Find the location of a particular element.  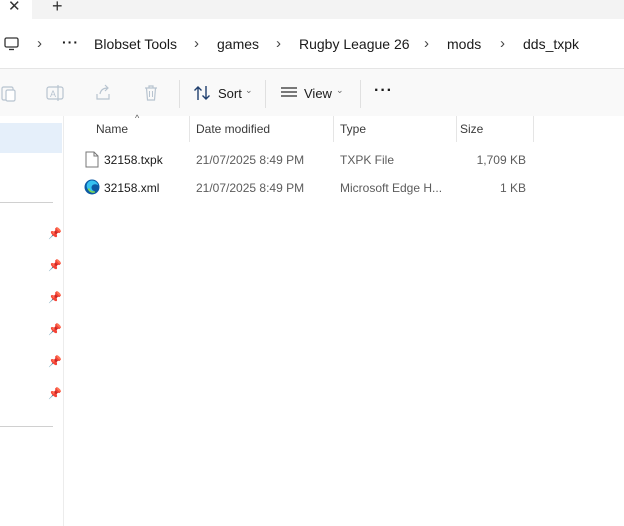

column-header-name: Name is located at coordinates (112, 129).